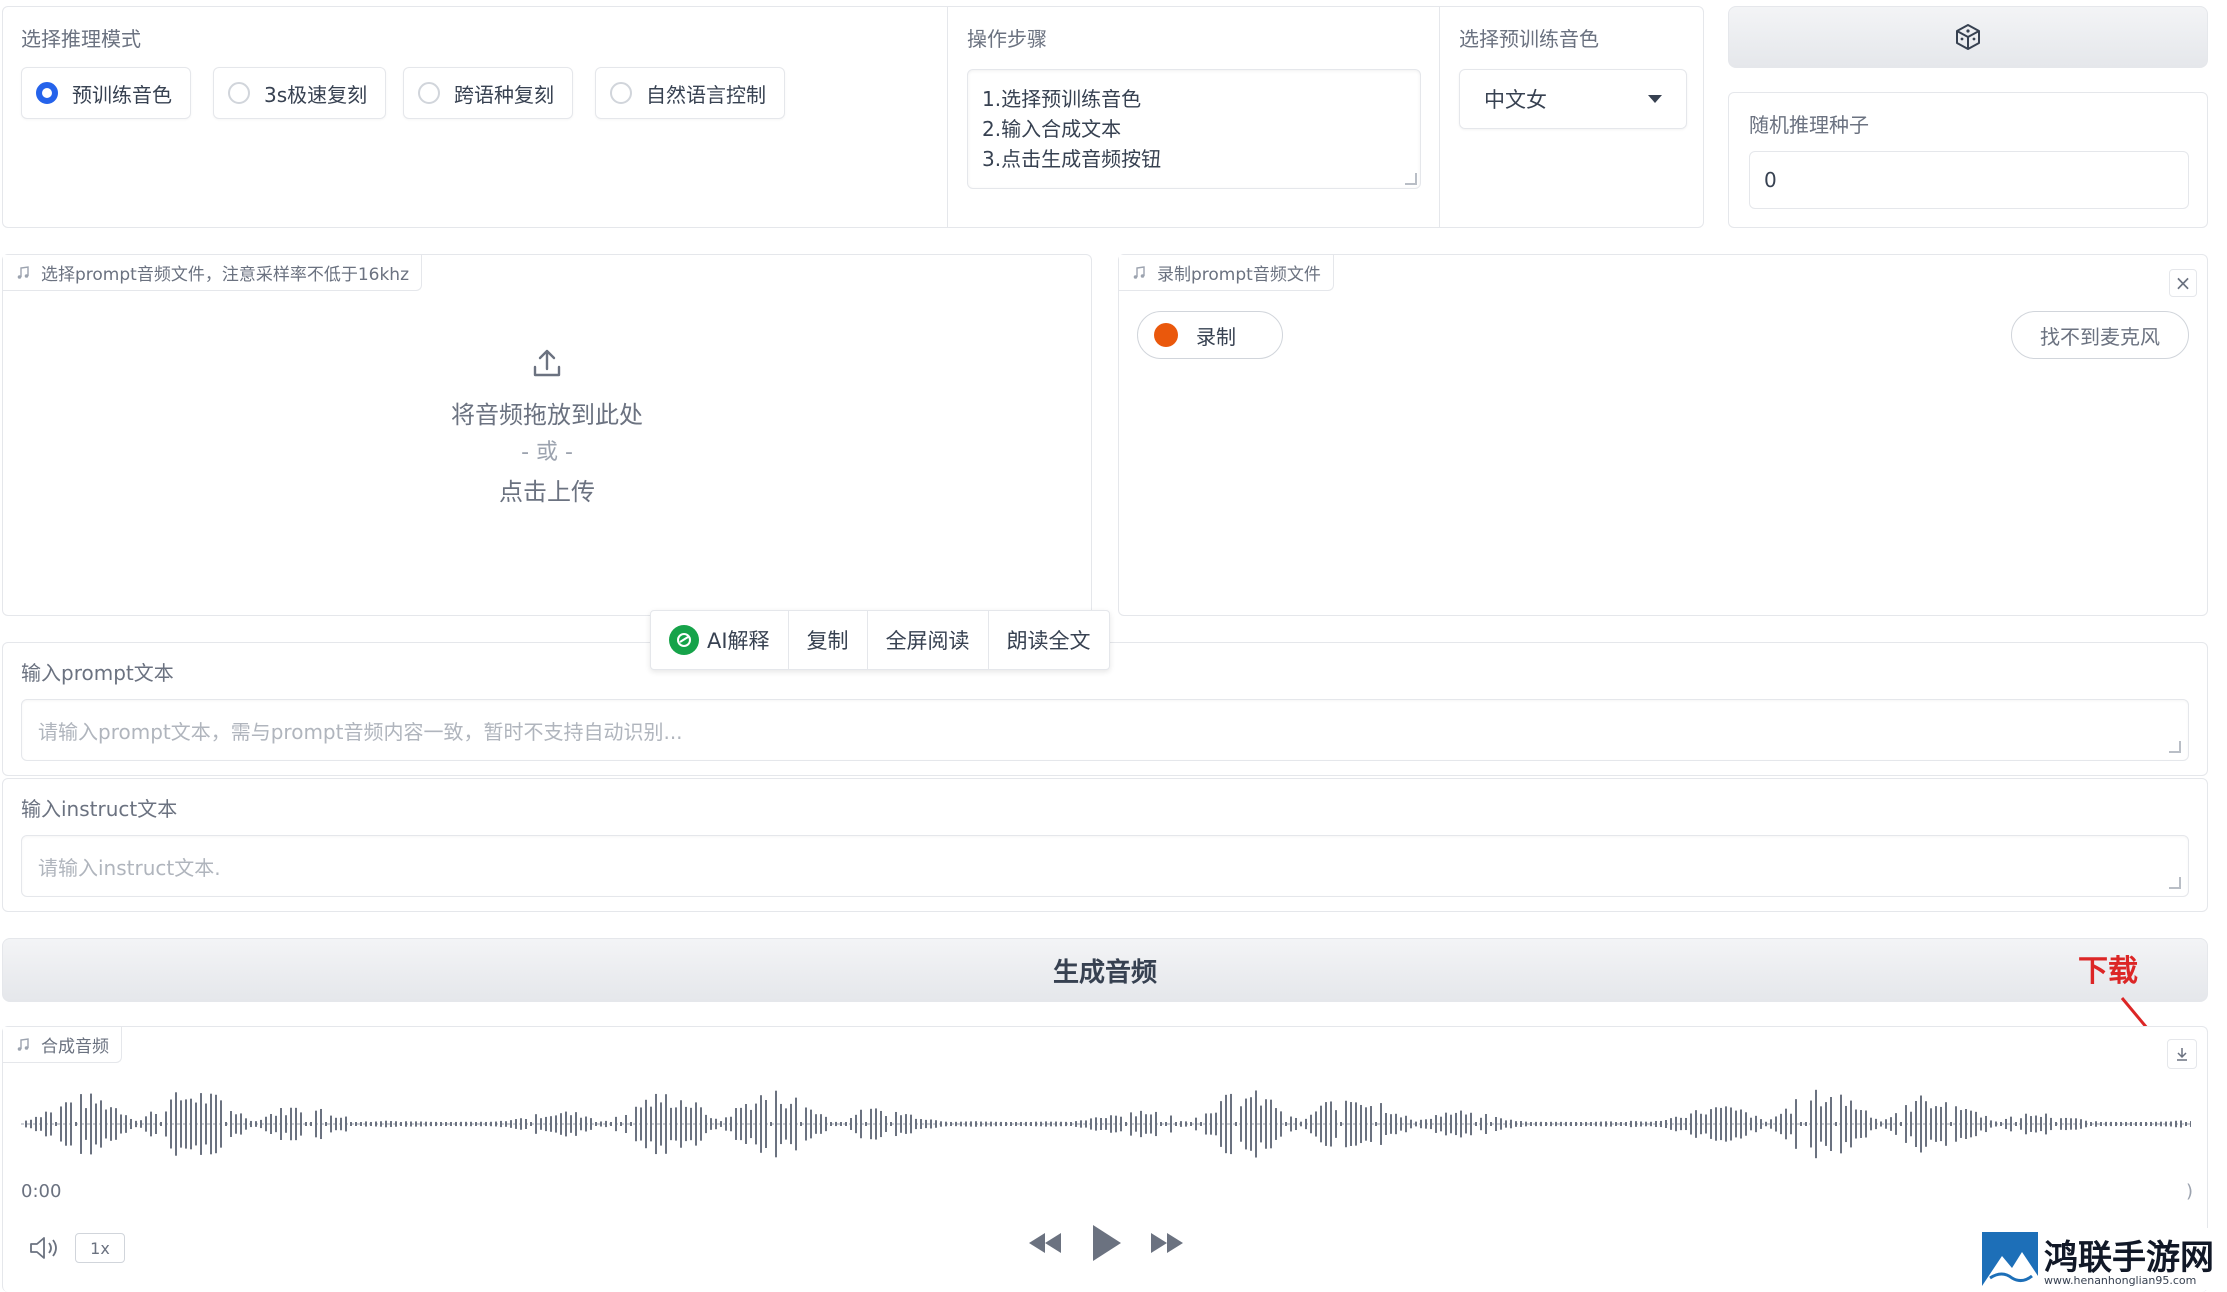  What do you see at coordinates (928, 640) in the screenshot?
I see `fullscreen-read-button: 全屏阅读` at bounding box center [928, 640].